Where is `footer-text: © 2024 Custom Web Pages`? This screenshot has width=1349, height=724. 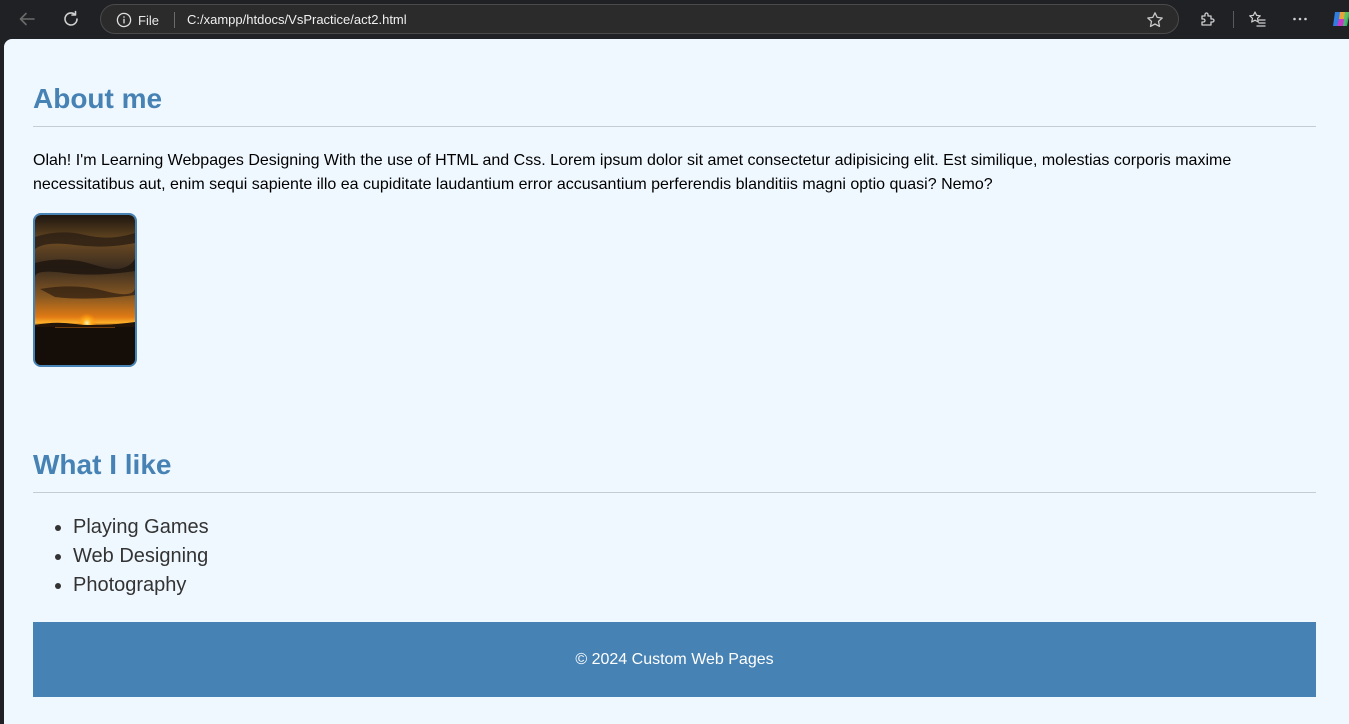 footer-text: © 2024 Custom Web Pages is located at coordinates (674, 659).